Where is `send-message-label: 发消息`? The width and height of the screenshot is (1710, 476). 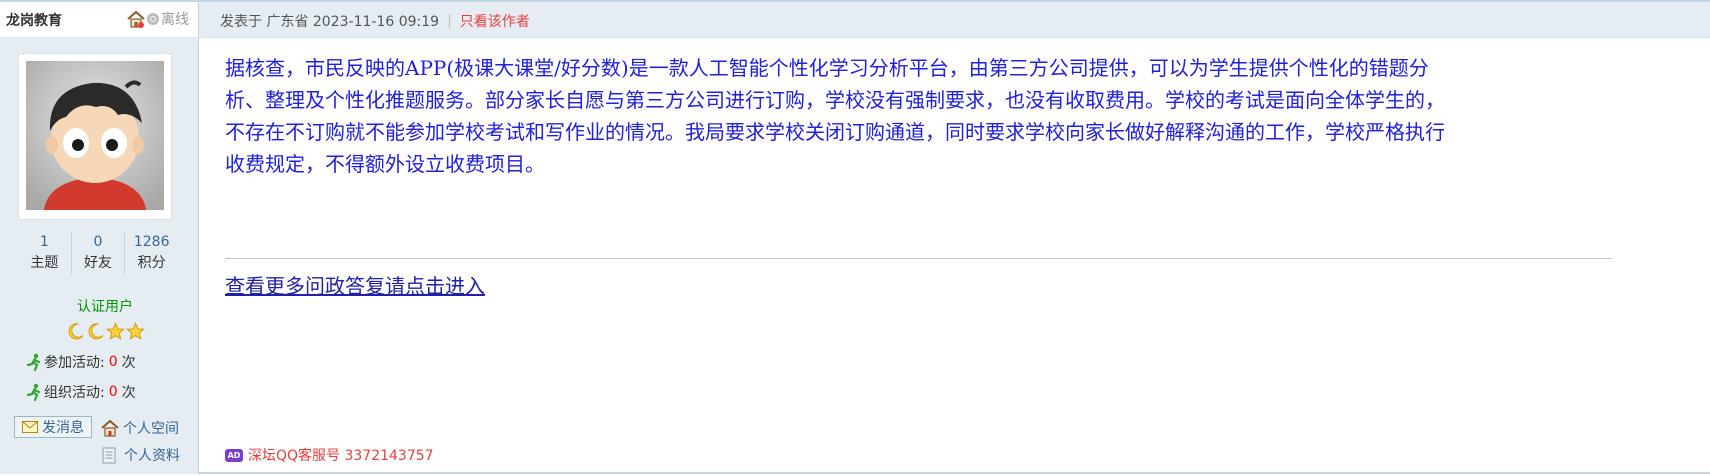
send-message-label: 发消息 is located at coordinates (63, 428).